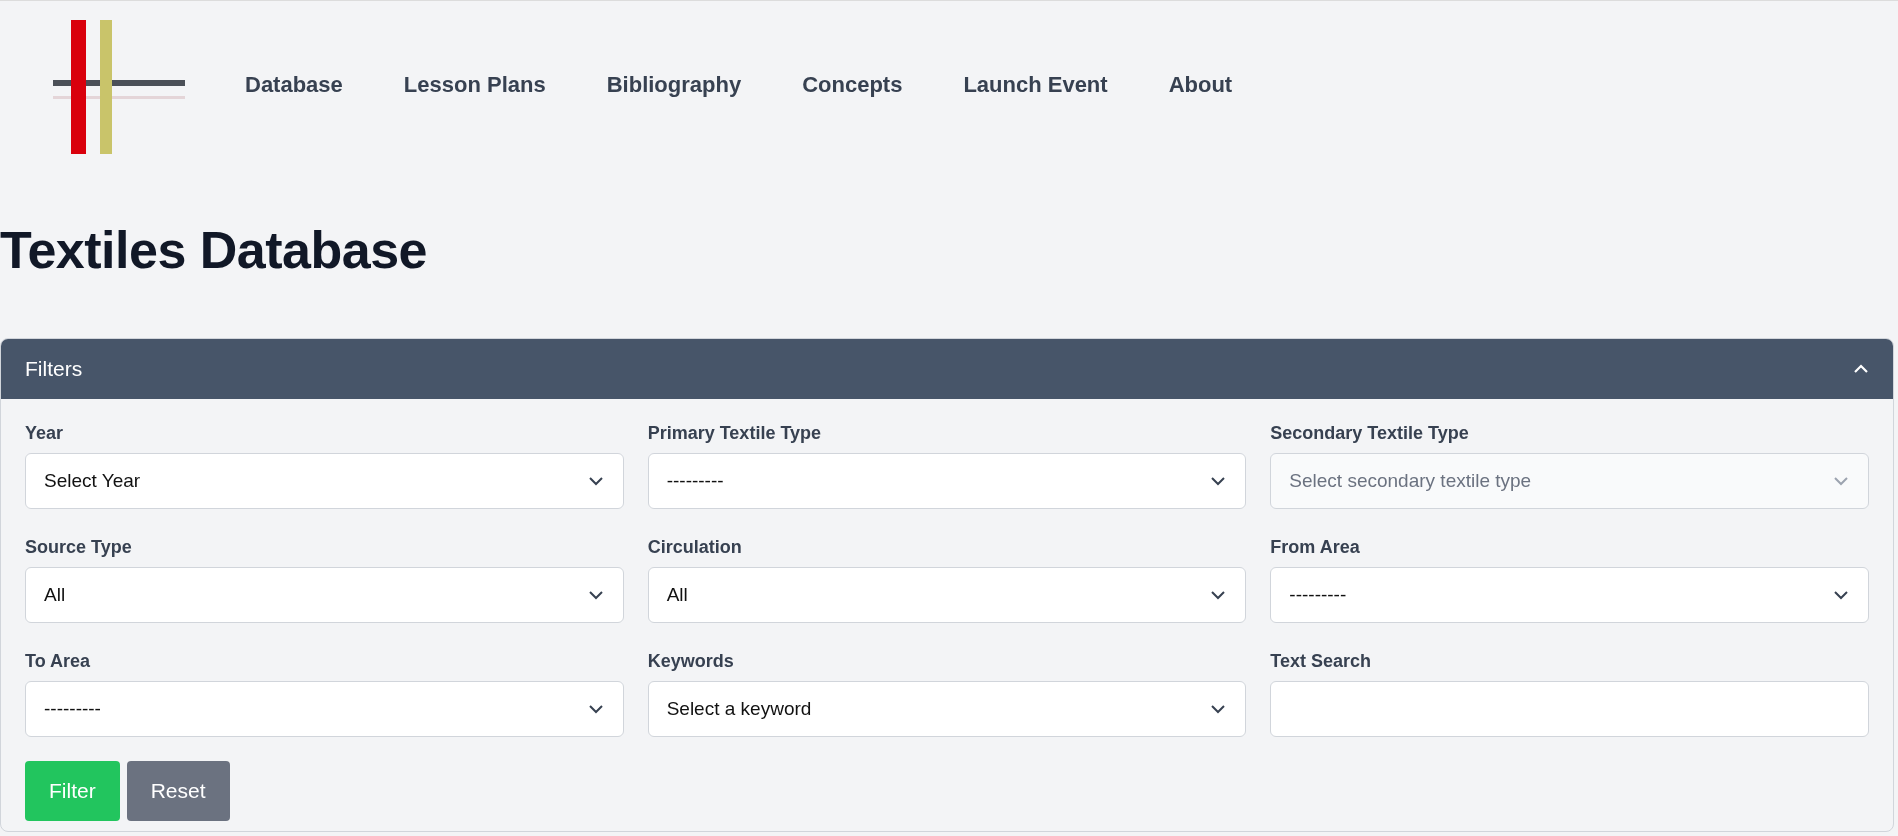  What do you see at coordinates (1321, 661) in the screenshot?
I see `field-label: Text Search` at bounding box center [1321, 661].